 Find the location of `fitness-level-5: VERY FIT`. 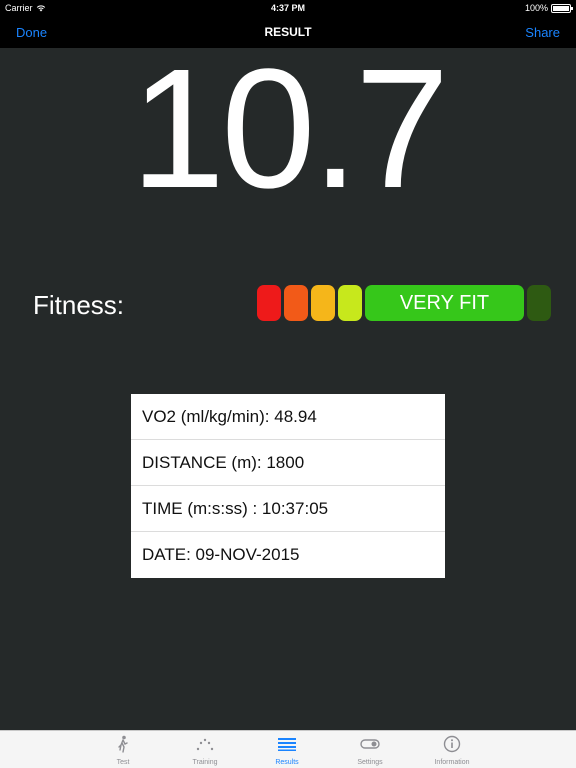

fitness-level-5: VERY FIT is located at coordinates (444, 303).